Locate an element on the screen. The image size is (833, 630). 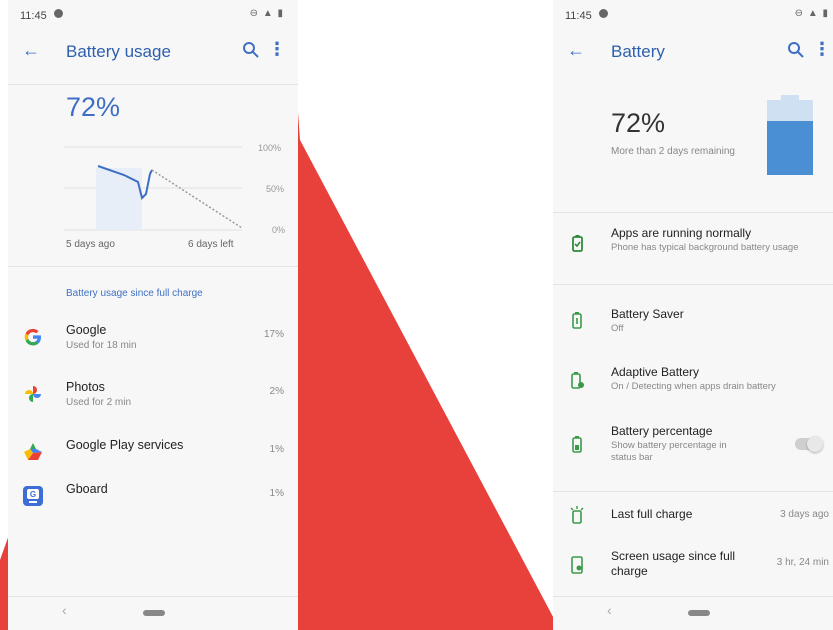
adaptive-battery-icon is located at coordinates (577, 380).